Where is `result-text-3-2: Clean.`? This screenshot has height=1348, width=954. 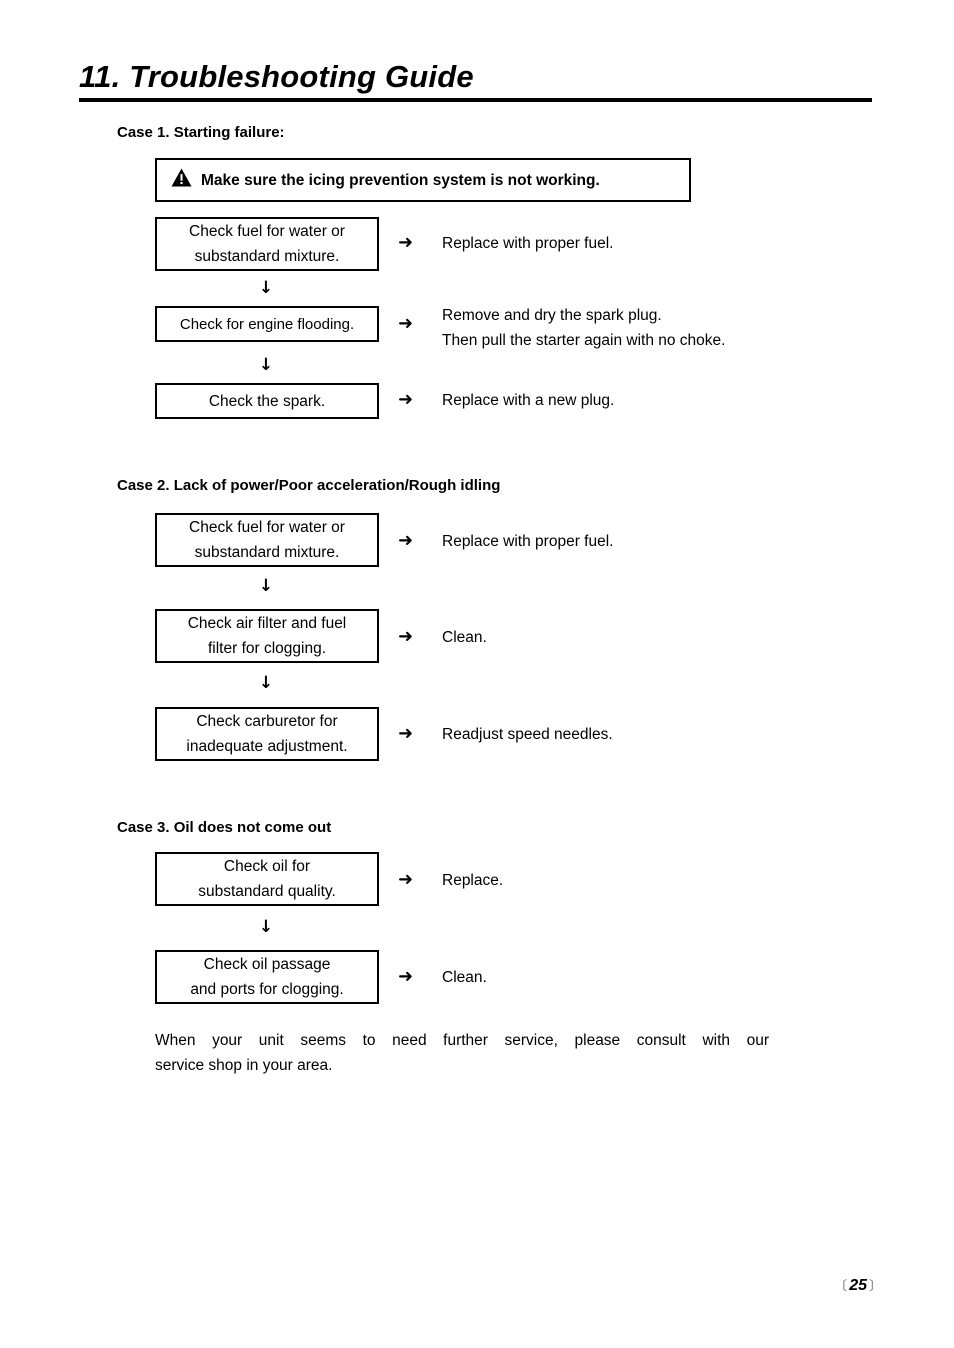
result-text-3-2: Clean. is located at coordinates (464, 977).